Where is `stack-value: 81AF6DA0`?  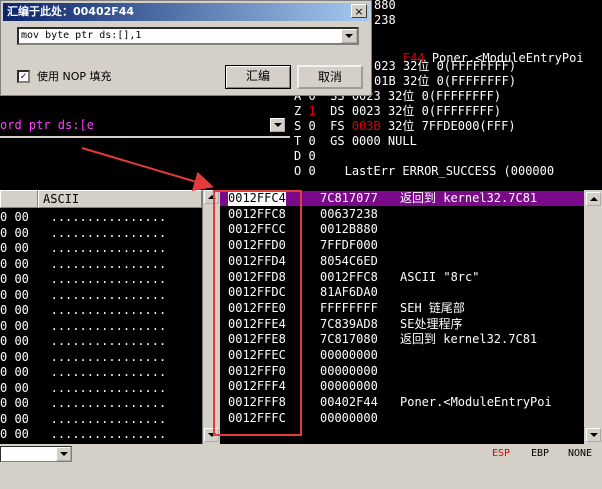 stack-value: 81AF6DA0 is located at coordinates (349, 292).